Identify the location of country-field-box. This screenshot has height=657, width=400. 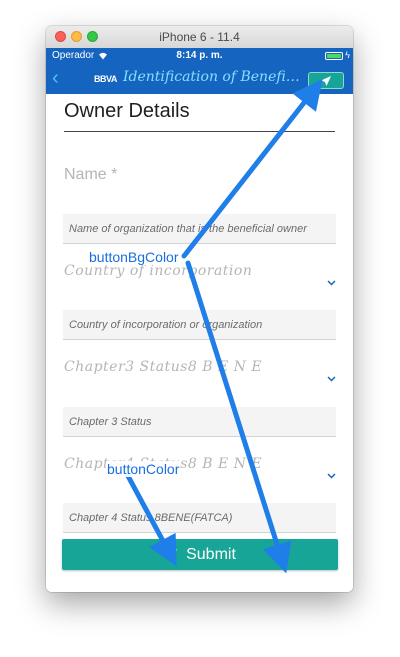
(199, 325).